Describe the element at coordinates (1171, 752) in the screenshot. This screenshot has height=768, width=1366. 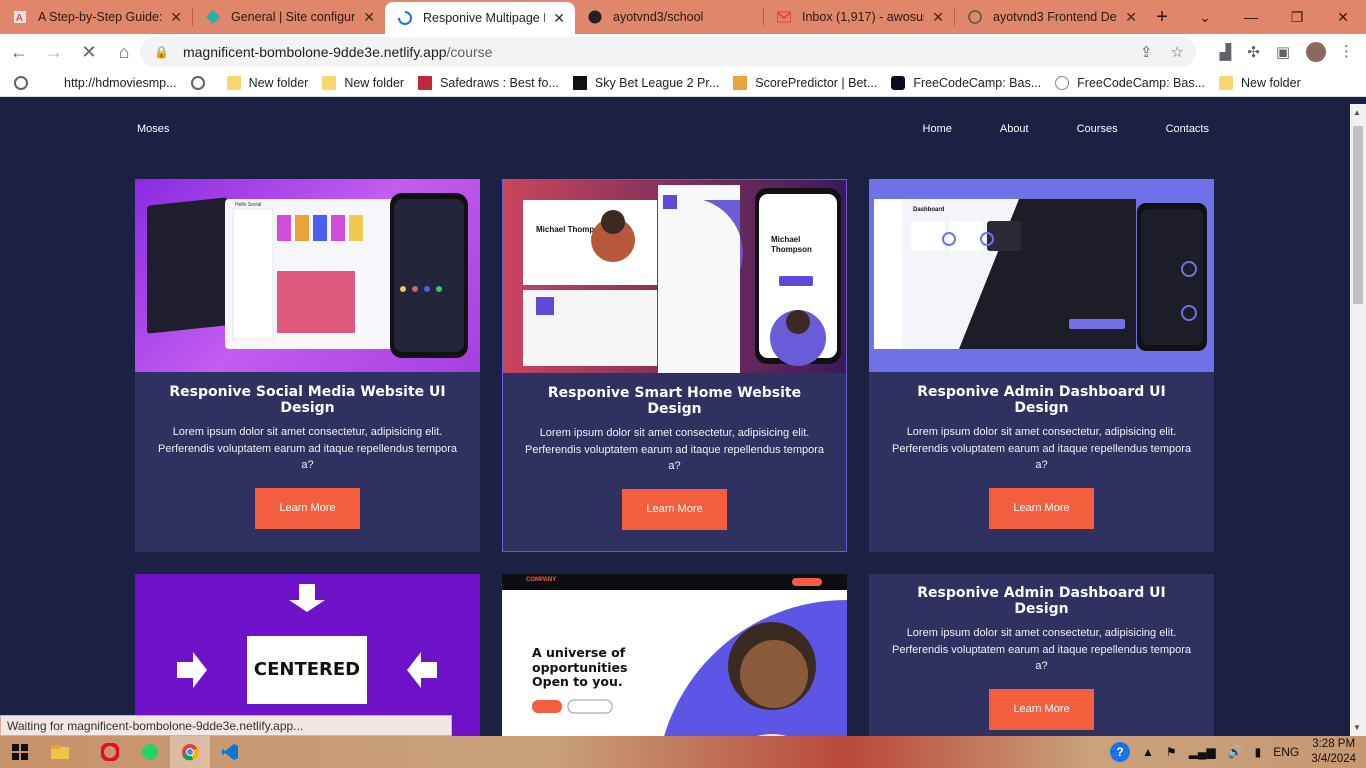
I see `flag-icon: ⚑` at that location.